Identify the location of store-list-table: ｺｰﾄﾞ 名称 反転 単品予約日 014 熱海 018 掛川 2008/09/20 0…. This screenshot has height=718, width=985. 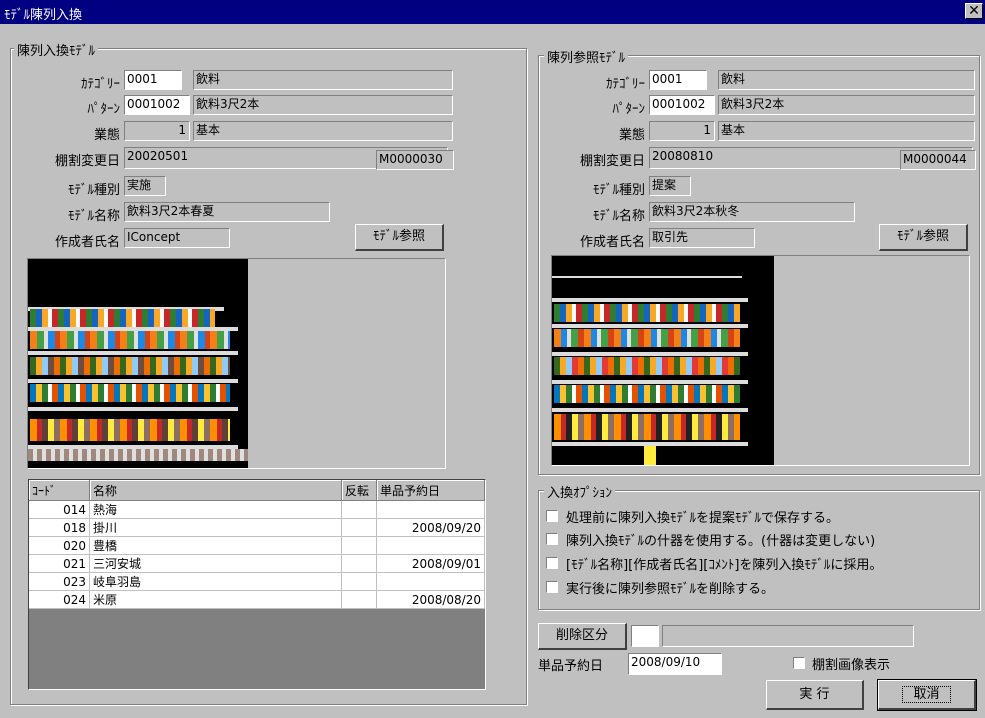
(257, 544).